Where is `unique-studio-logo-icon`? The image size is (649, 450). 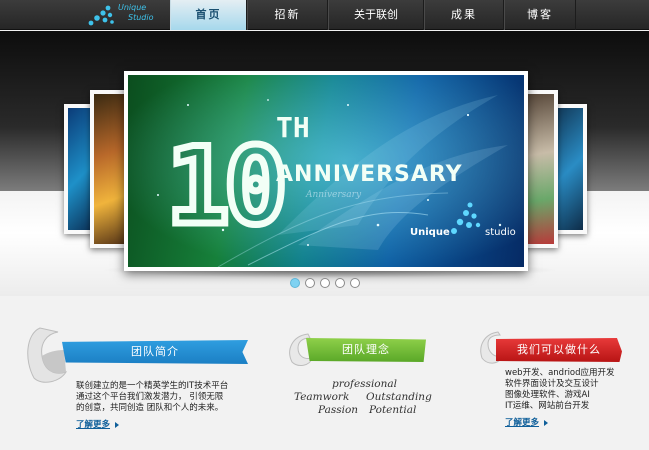 unique-studio-logo-icon is located at coordinates (101, 15).